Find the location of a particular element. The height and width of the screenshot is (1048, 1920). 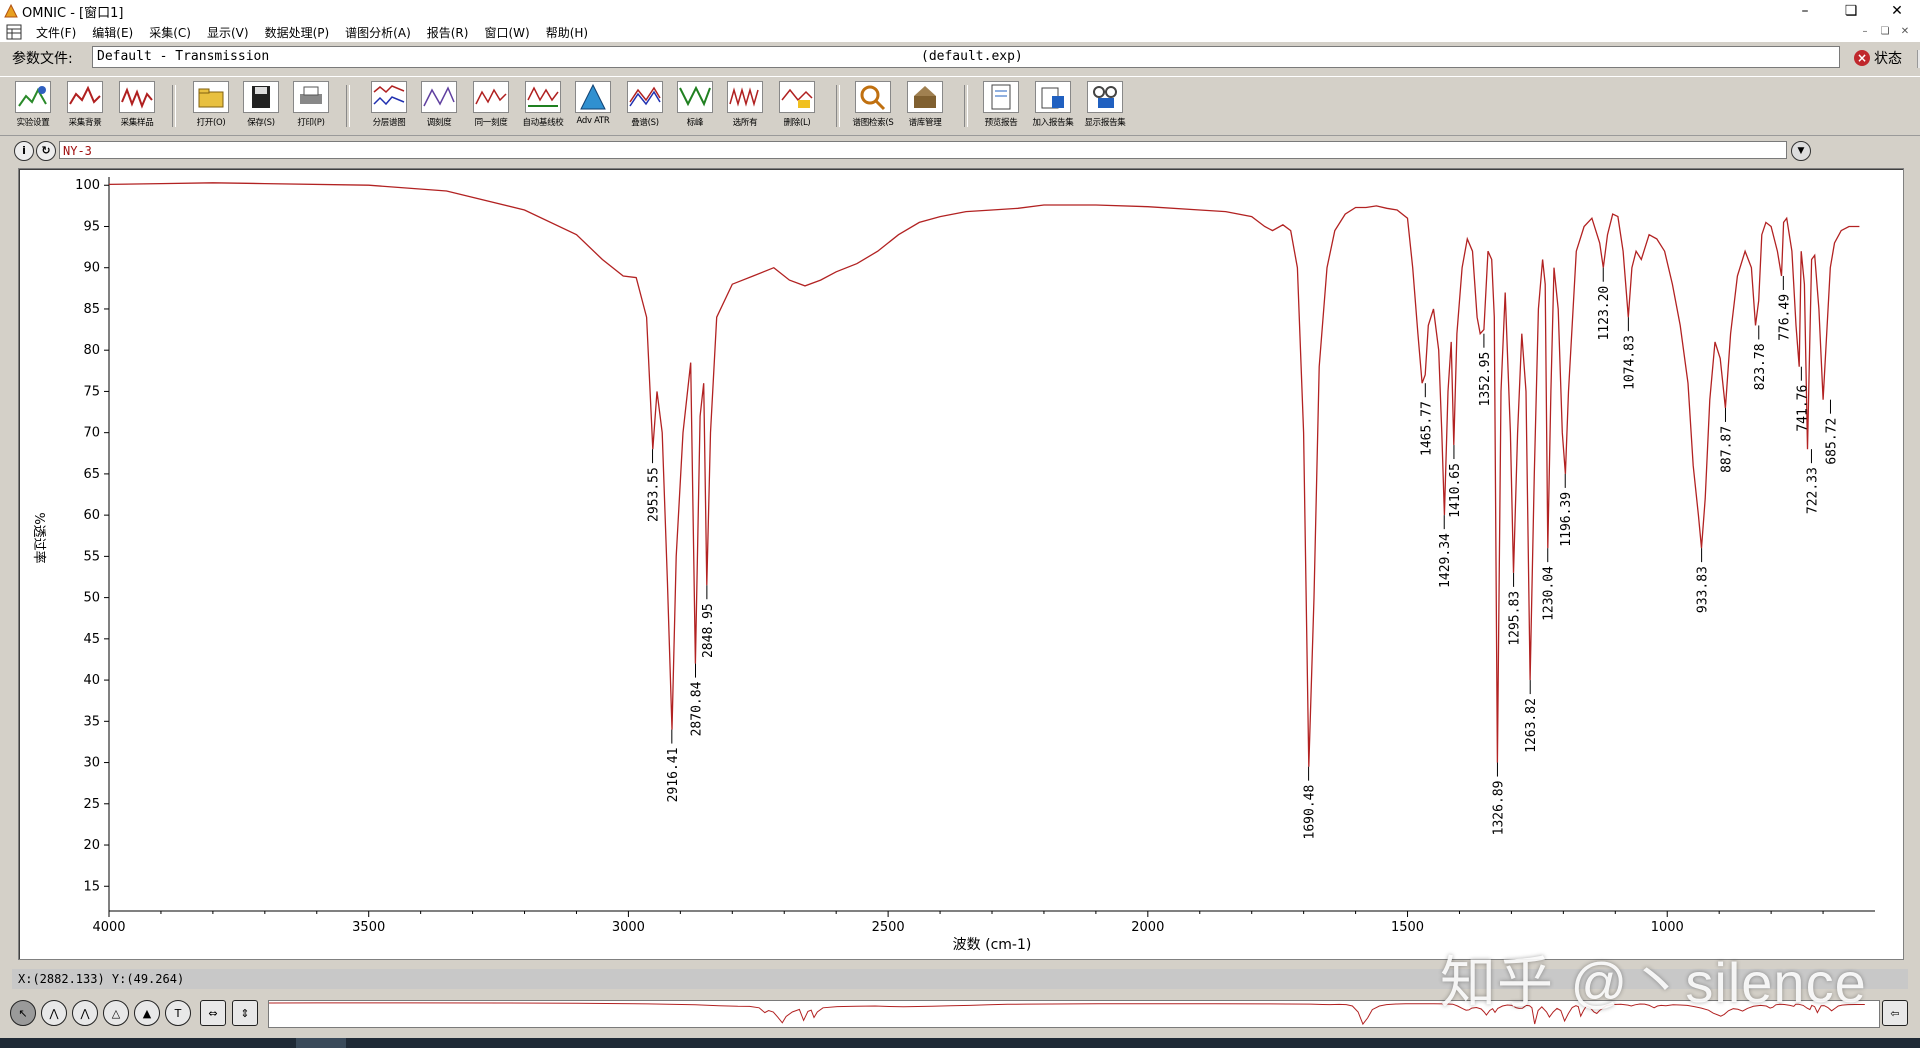

x-tick-label: 3000 is located at coordinates (628, 927).